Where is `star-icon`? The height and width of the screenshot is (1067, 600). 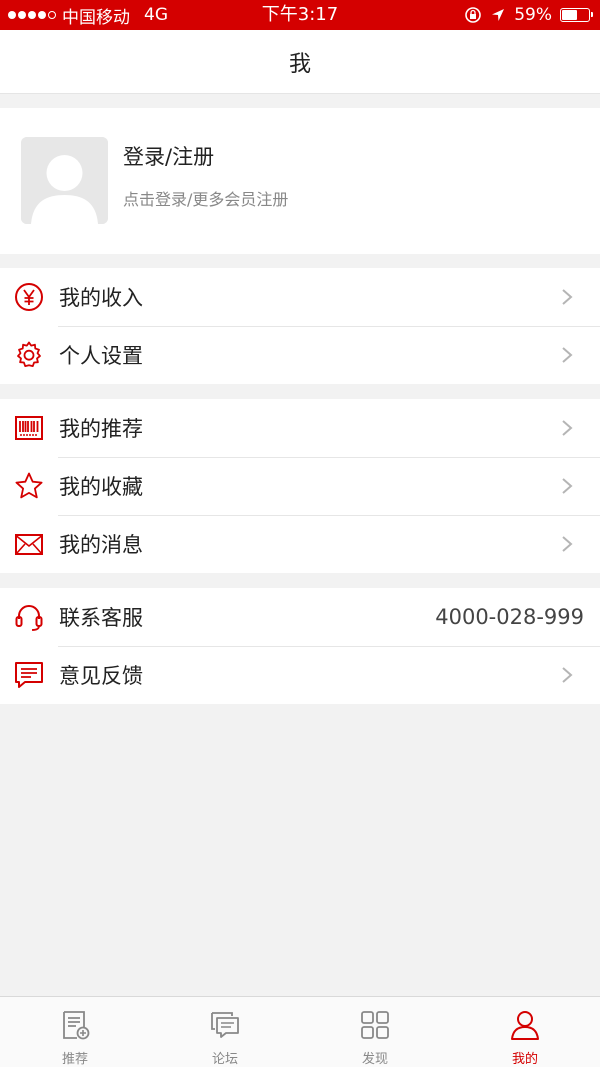 star-icon is located at coordinates (29, 485).